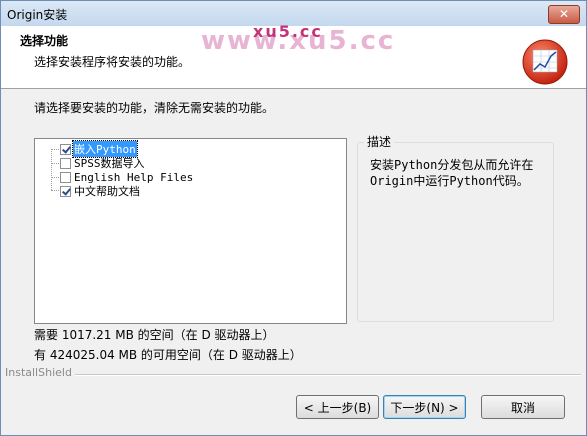 This screenshot has width=587, height=436. I want to click on window-title: Origin安装, so click(37, 15).